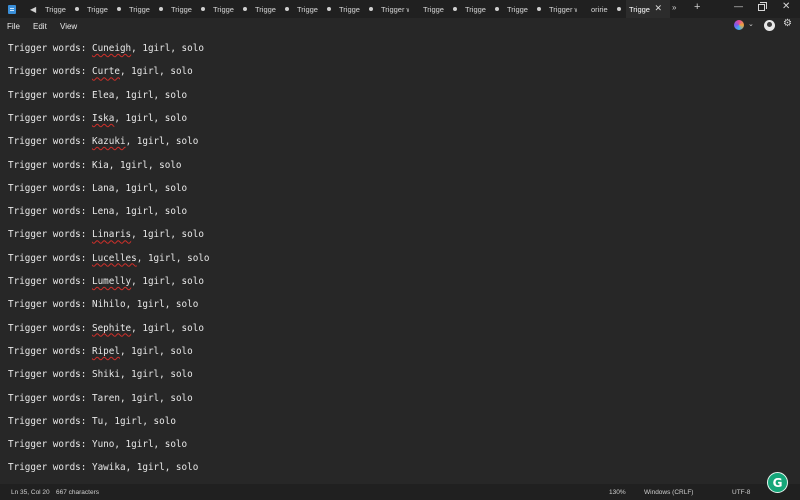 This screenshot has height=500, width=800. I want to click on account-icon, so click(769, 25).